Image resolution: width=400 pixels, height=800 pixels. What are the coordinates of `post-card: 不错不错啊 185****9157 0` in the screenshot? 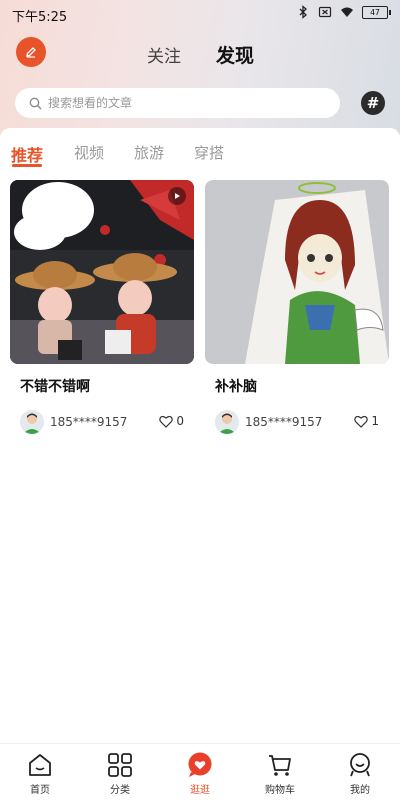 It's located at (102, 308).